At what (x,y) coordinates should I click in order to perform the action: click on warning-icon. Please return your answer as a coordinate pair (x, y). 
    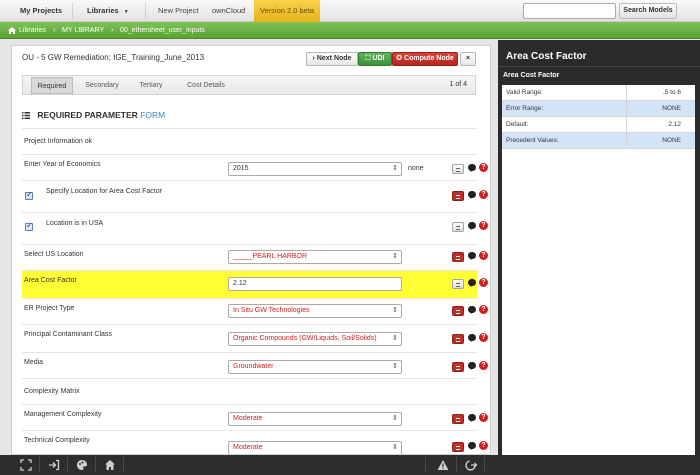
    Looking at the image, I should click on (443, 465).